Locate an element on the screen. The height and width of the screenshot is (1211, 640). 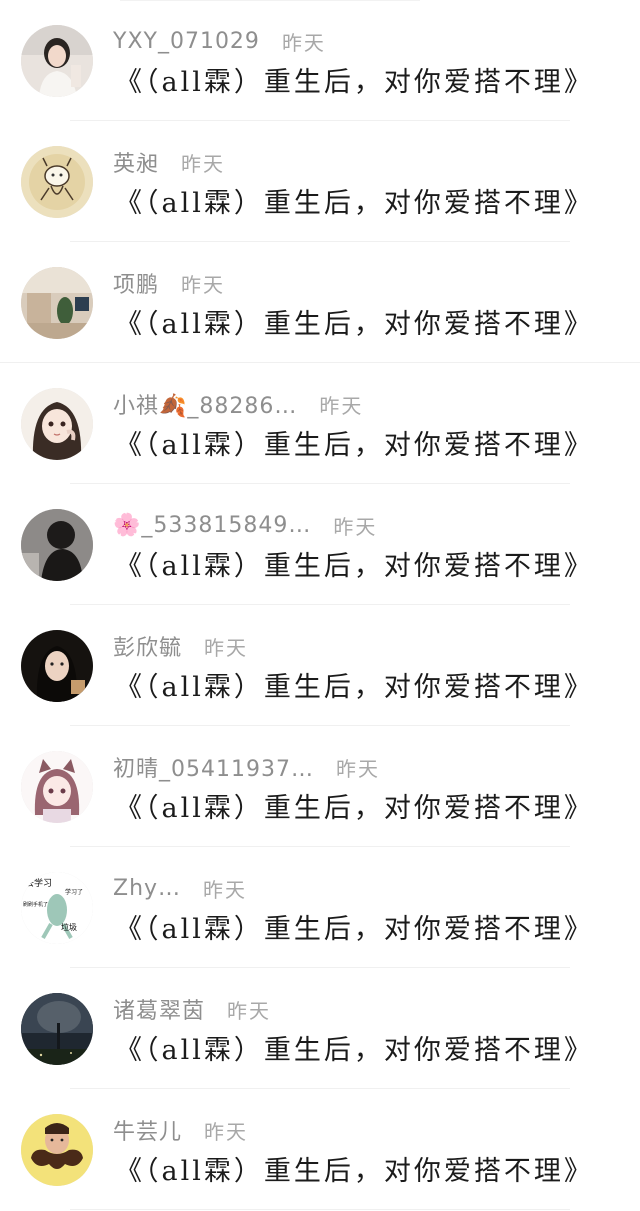
comment-meta: 英昶 昨天 is located at coordinates (169, 162).